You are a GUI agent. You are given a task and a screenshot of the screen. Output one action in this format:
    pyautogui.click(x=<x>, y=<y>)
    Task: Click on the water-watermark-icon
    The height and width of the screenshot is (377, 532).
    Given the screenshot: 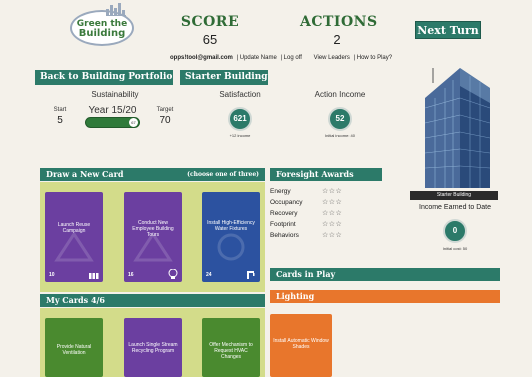 What is the action you would take?
    pyautogui.click(x=231, y=247)
    